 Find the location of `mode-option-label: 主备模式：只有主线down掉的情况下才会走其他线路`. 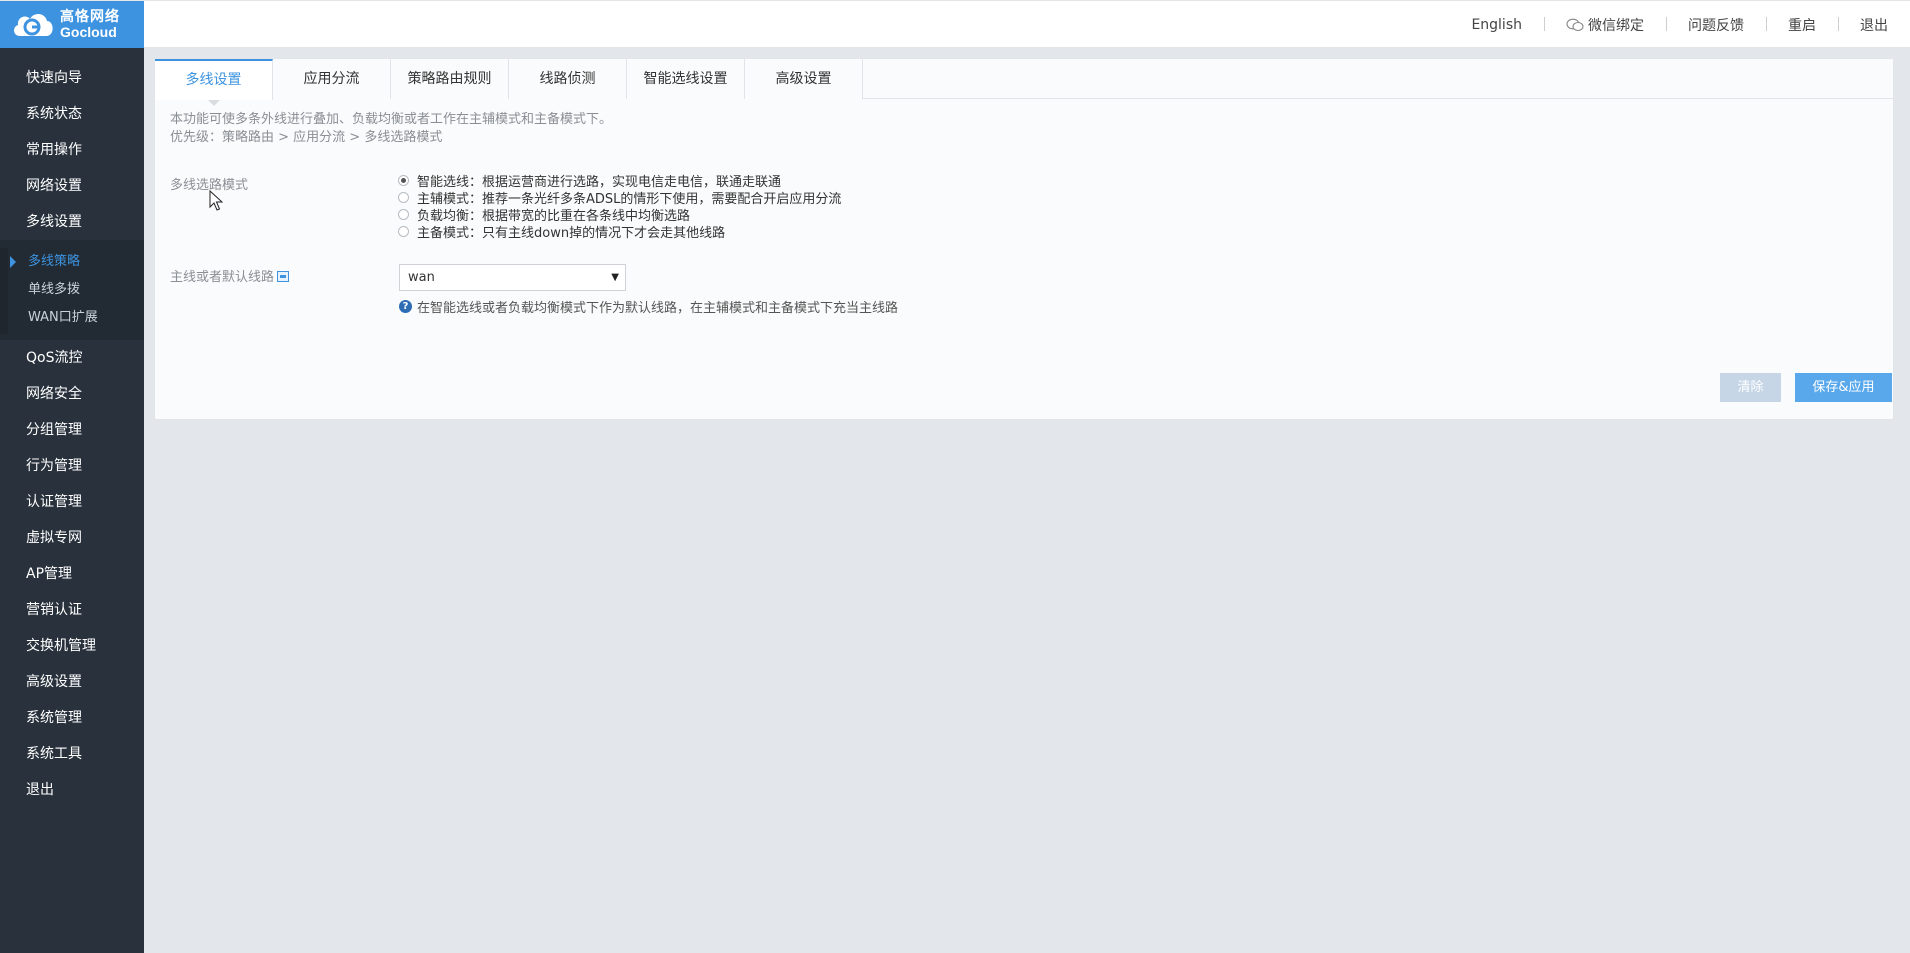

mode-option-label: 主备模式：只有主线down掉的情况下才会走其他线路 is located at coordinates (571, 233).